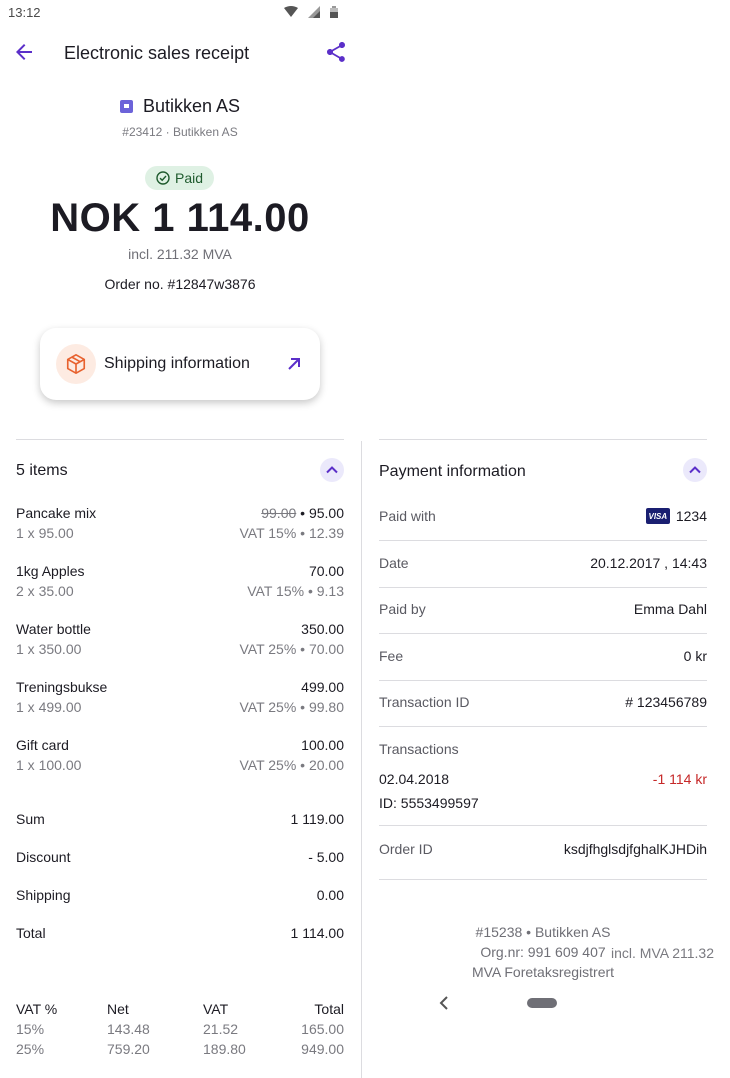  What do you see at coordinates (543, 952) in the screenshot?
I see `footer-org-nr: Org.nr: 991 609 407` at bounding box center [543, 952].